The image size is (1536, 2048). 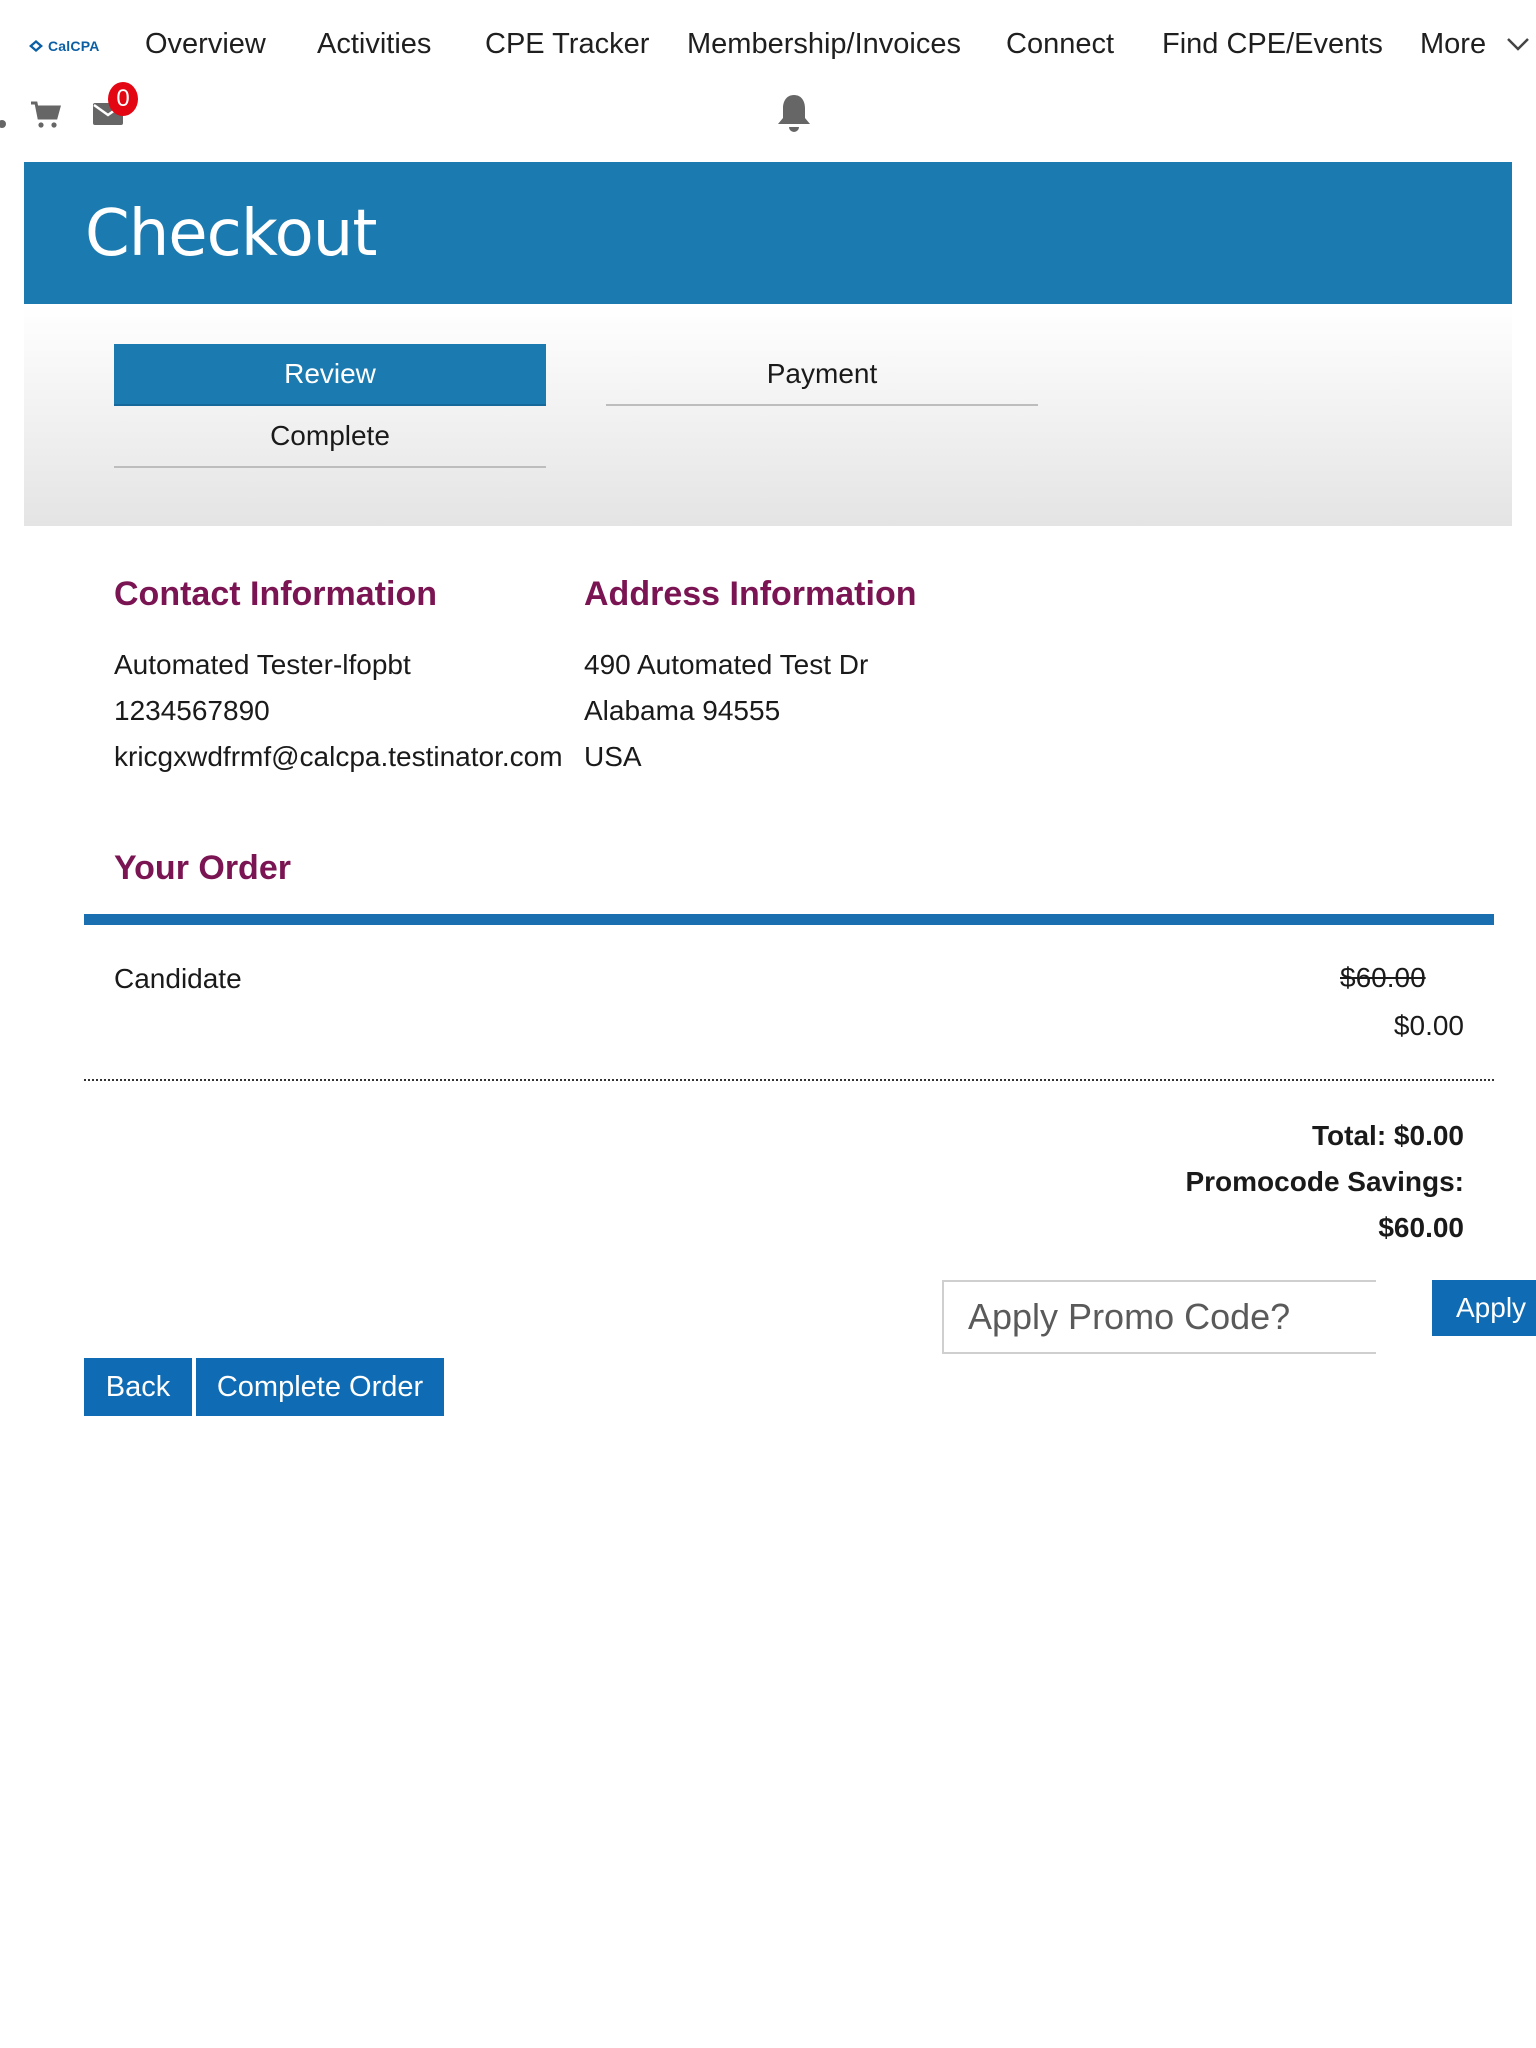 What do you see at coordinates (1272, 44) in the screenshot?
I see `nav-find-cpe-events: Find CPE/Events` at bounding box center [1272, 44].